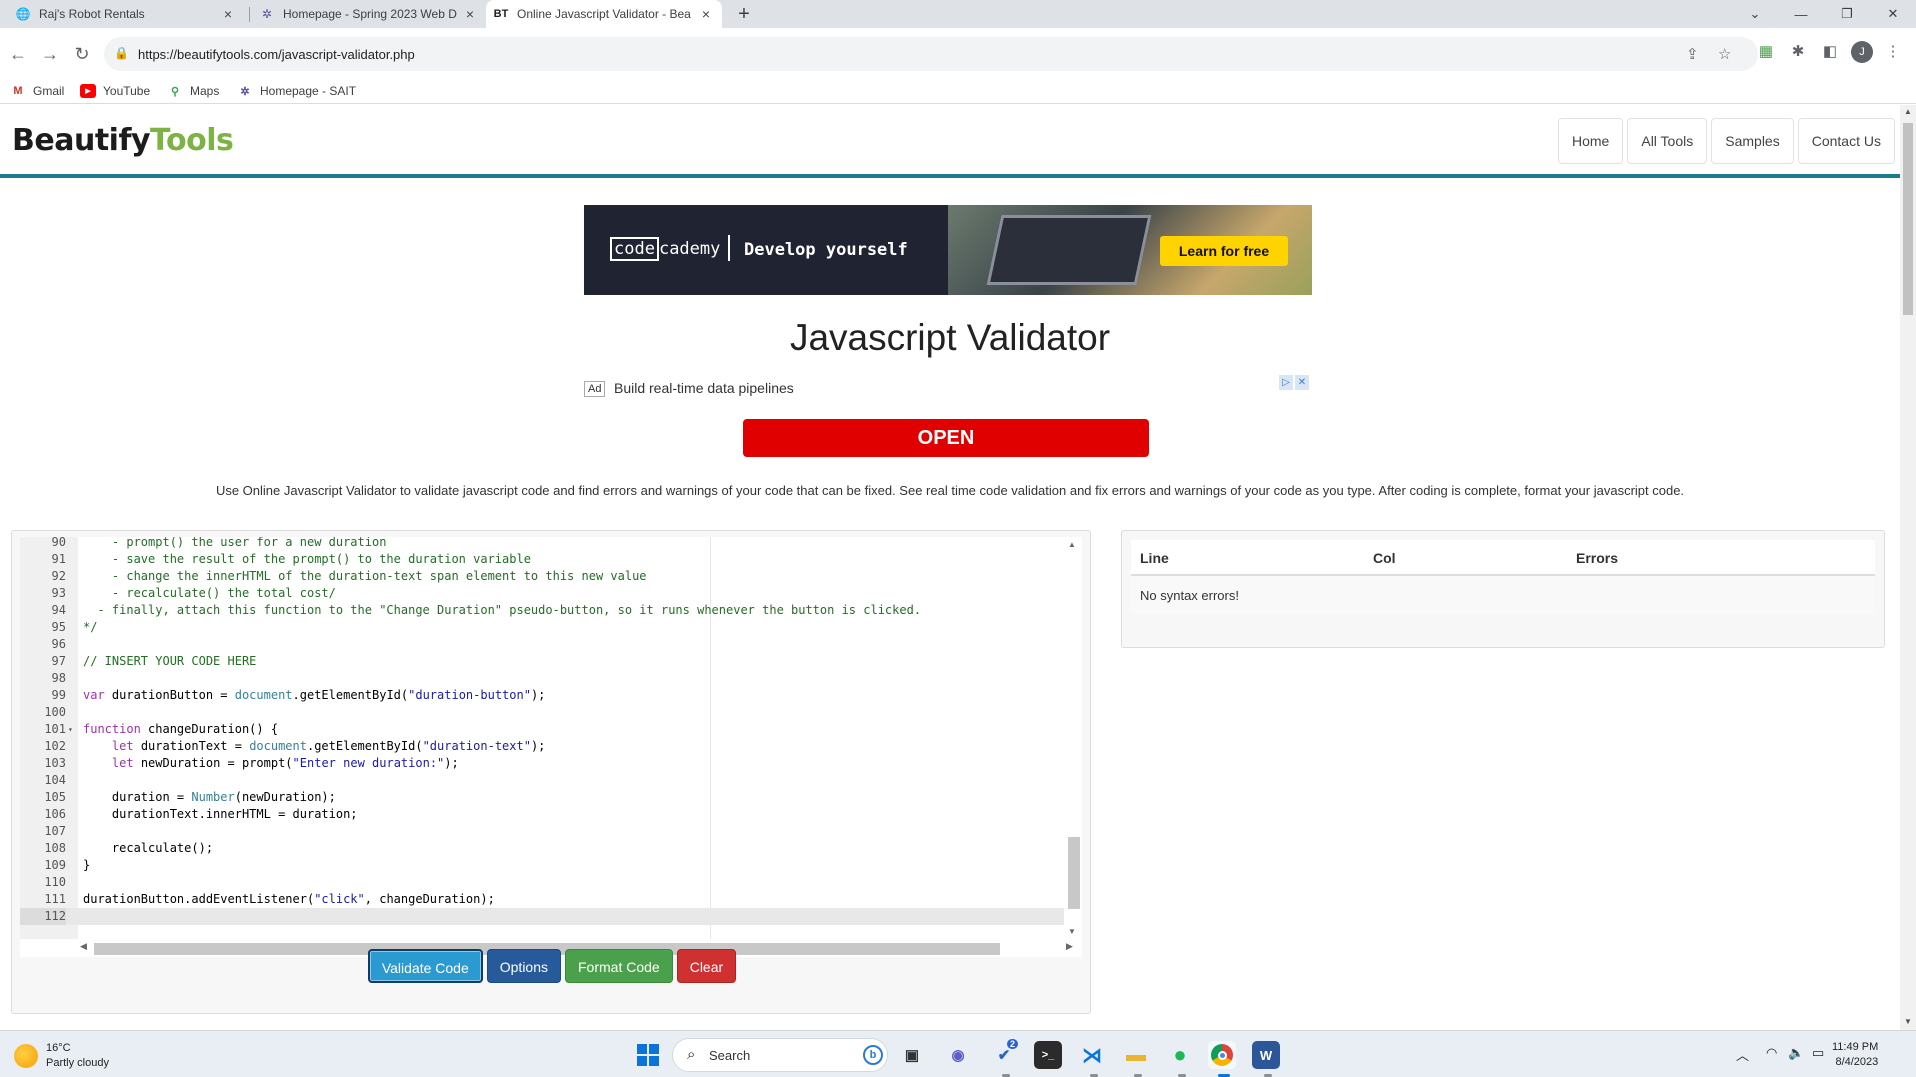 The height and width of the screenshot is (1077, 1916). What do you see at coordinates (425, 966) in the screenshot?
I see `validate-code-button: Validate Code` at bounding box center [425, 966].